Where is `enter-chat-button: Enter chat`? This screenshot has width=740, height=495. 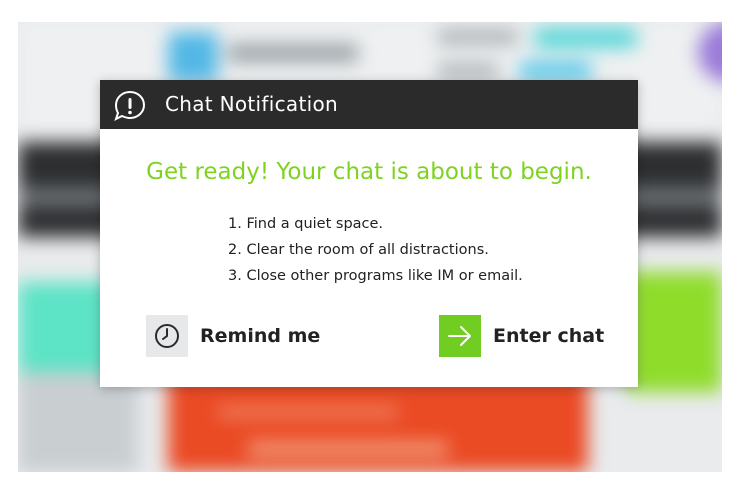
enter-chat-button: Enter chat is located at coordinates (521, 336).